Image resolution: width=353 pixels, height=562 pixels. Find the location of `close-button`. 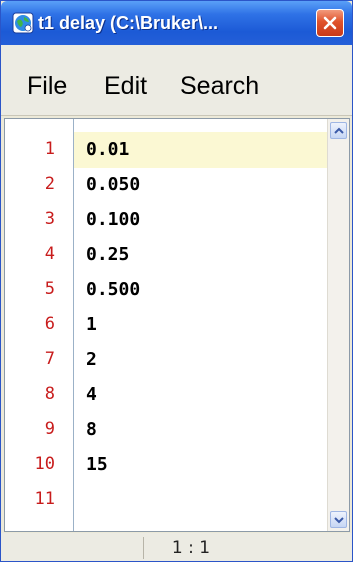

close-button is located at coordinates (330, 23).